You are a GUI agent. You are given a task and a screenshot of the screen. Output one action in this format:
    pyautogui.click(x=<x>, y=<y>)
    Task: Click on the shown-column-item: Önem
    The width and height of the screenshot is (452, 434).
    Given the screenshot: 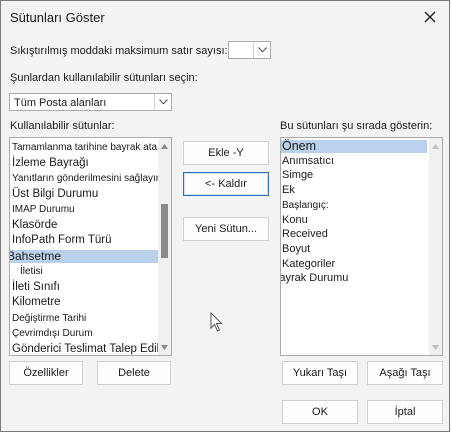 What is the action you would take?
    pyautogui.click(x=354, y=146)
    